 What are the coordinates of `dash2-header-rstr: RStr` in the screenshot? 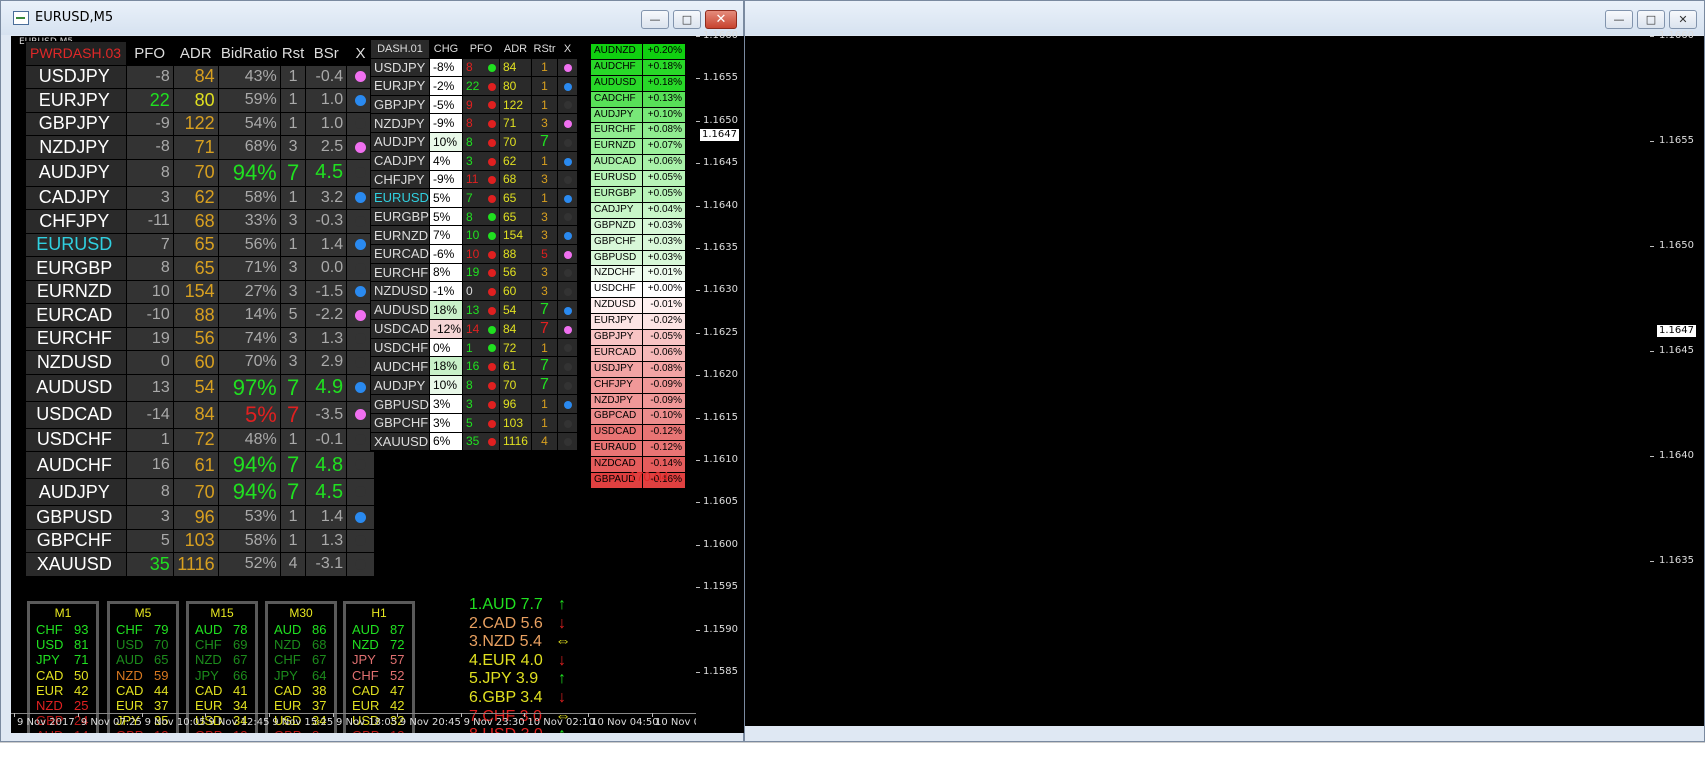 It's located at (544, 49).